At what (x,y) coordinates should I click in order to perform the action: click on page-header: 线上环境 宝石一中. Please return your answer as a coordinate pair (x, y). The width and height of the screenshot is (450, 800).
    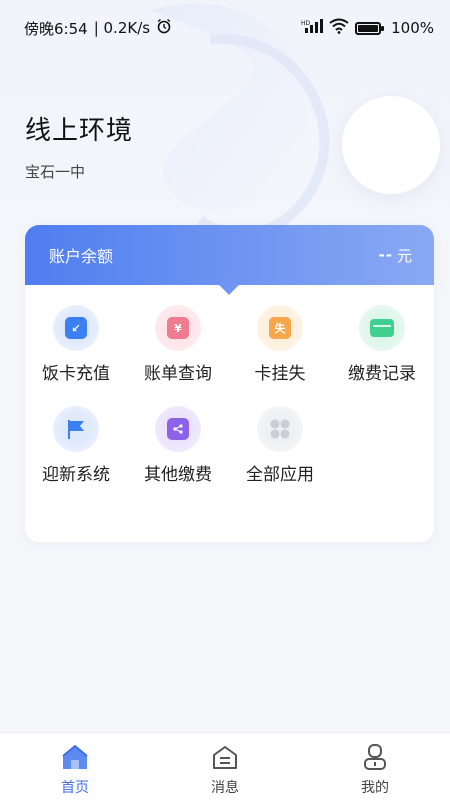
    Looking at the image, I should click on (79, 146).